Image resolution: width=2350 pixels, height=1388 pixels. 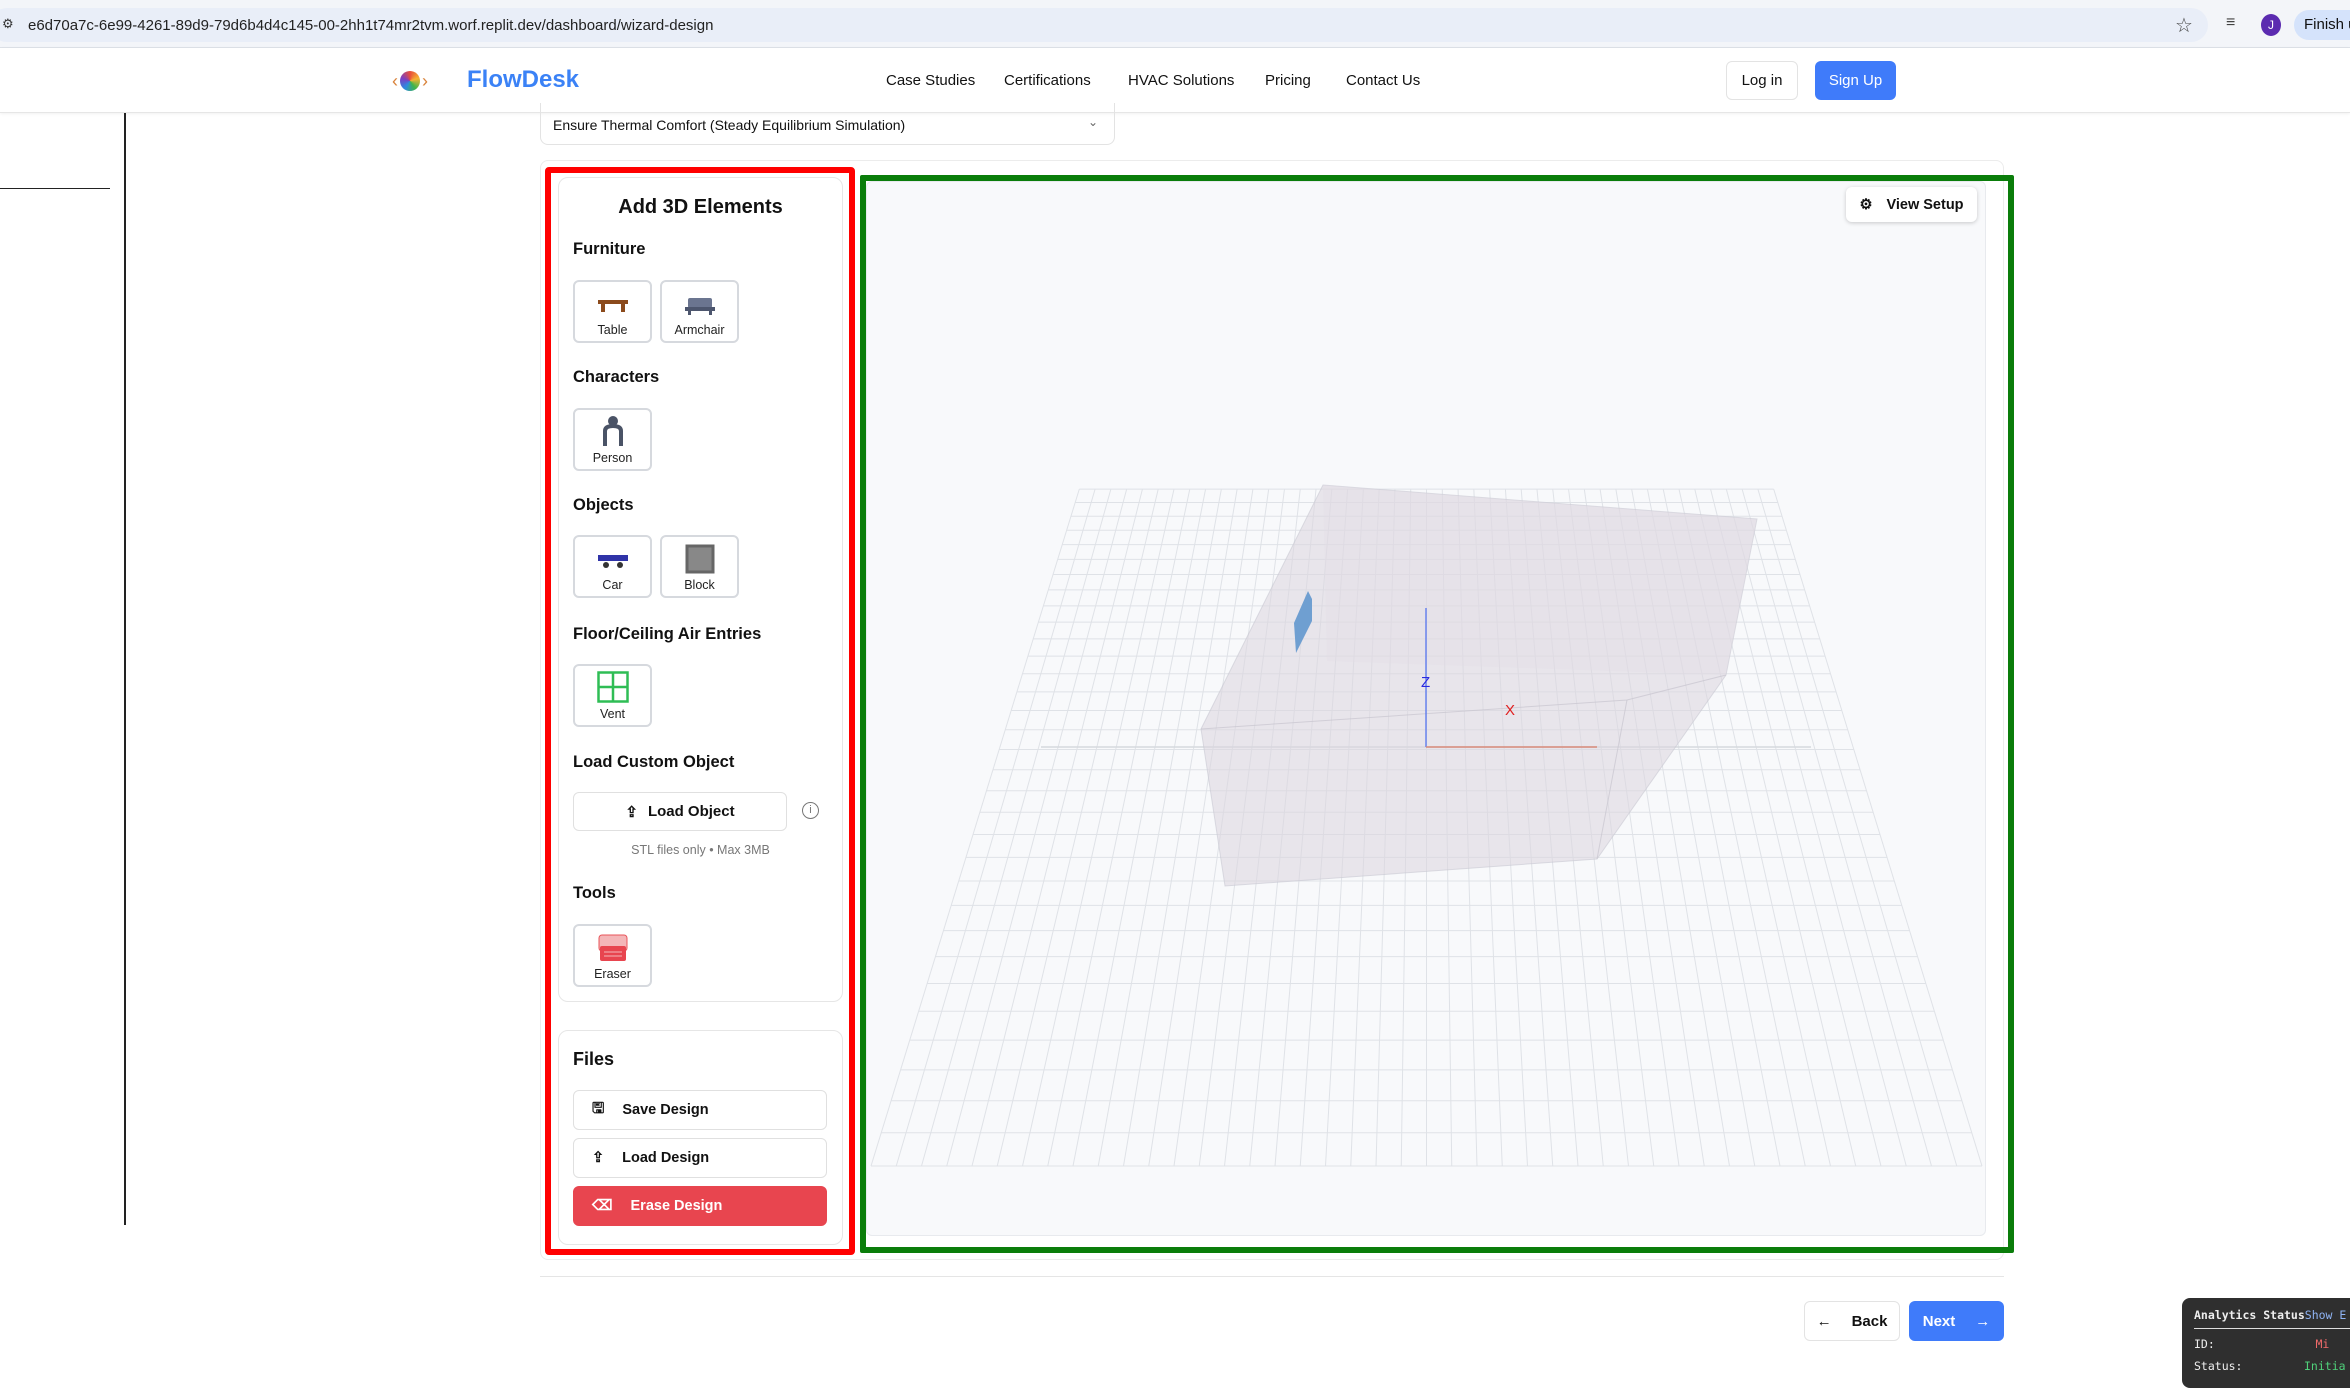 What do you see at coordinates (2184, 25) in the screenshot?
I see `bookmark-star-icon: ☆` at bounding box center [2184, 25].